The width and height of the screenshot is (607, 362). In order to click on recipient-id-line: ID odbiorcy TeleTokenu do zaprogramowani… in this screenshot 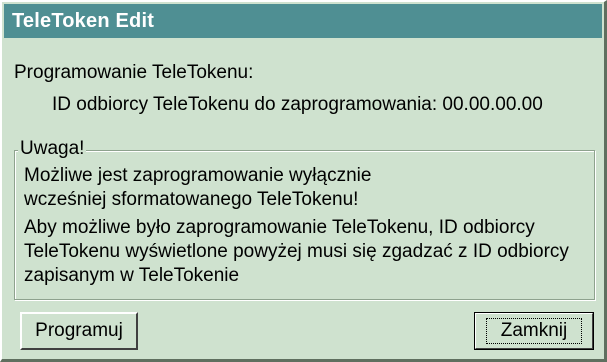, I will do `click(297, 104)`.